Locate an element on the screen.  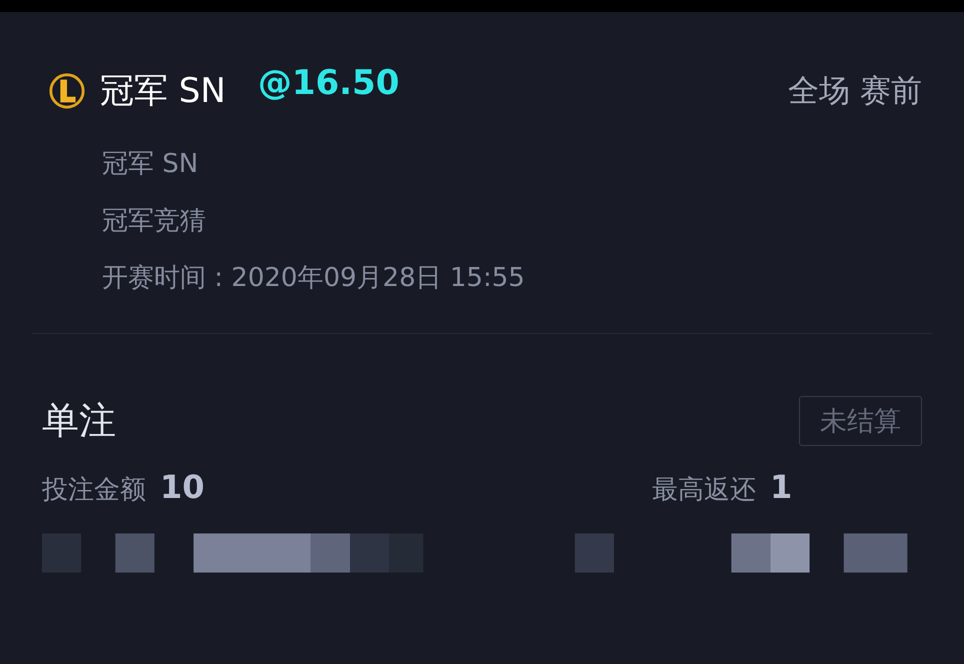
letter-logo-icon is located at coordinates (67, 91).